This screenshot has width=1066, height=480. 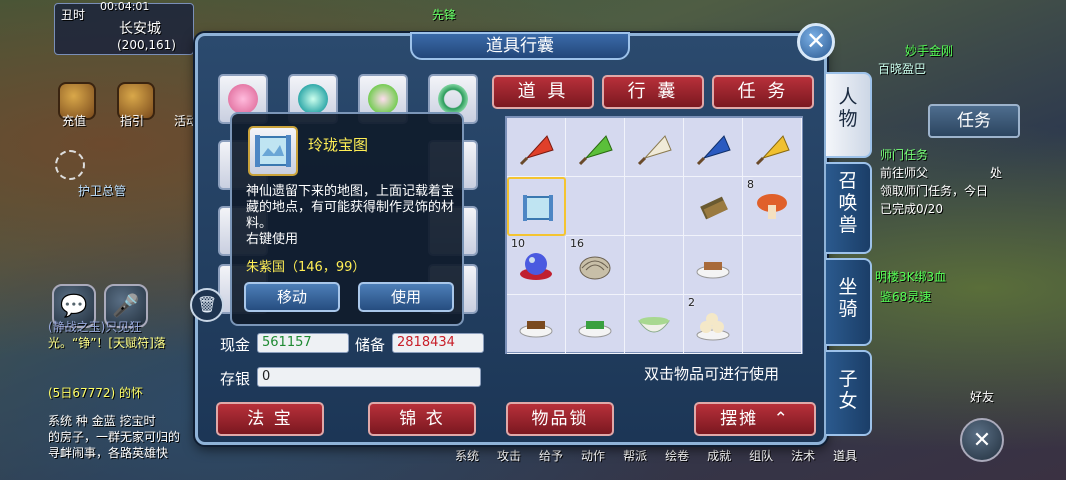 I want to click on move-button: 移动, so click(x=292, y=297).